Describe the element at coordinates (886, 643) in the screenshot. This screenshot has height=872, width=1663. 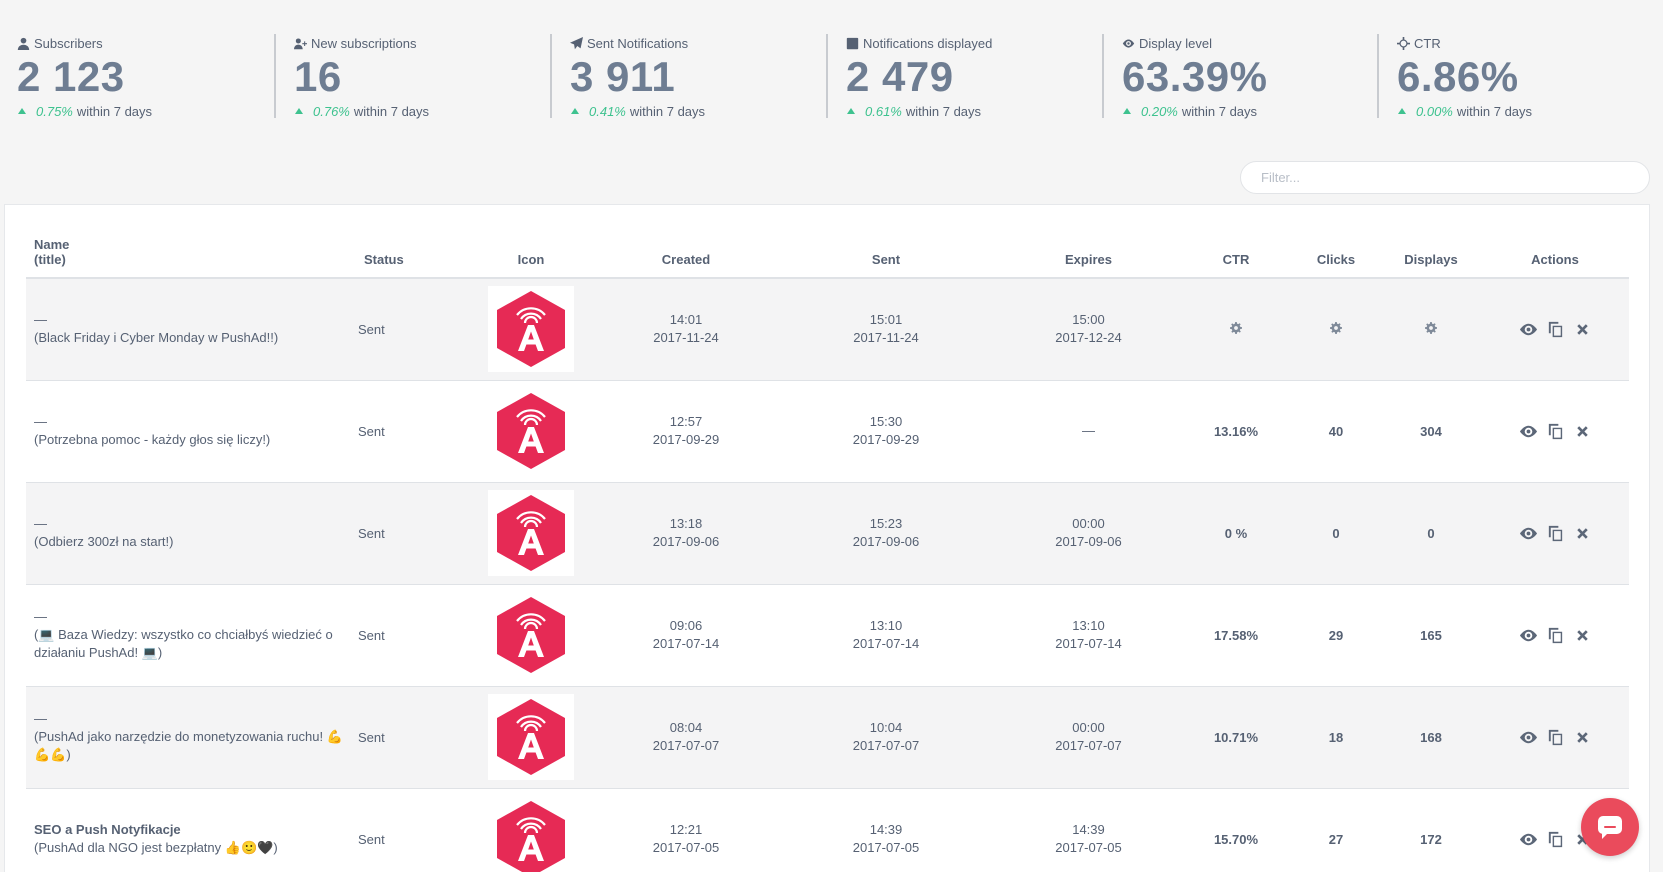
I see `sent-date: 2017-07-14` at that location.